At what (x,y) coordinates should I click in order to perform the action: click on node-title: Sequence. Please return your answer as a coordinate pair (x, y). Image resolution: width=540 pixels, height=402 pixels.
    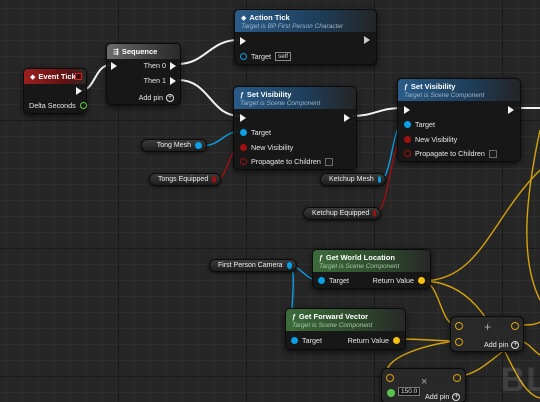
    Looking at the image, I should click on (139, 51).